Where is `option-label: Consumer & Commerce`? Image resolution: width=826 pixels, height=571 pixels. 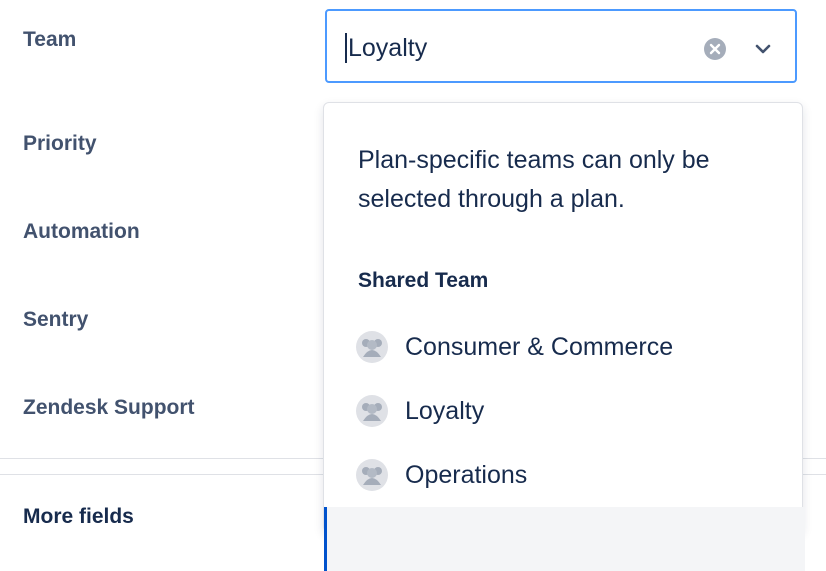
option-label: Consumer & Commerce is located at coordinates (539, 347).